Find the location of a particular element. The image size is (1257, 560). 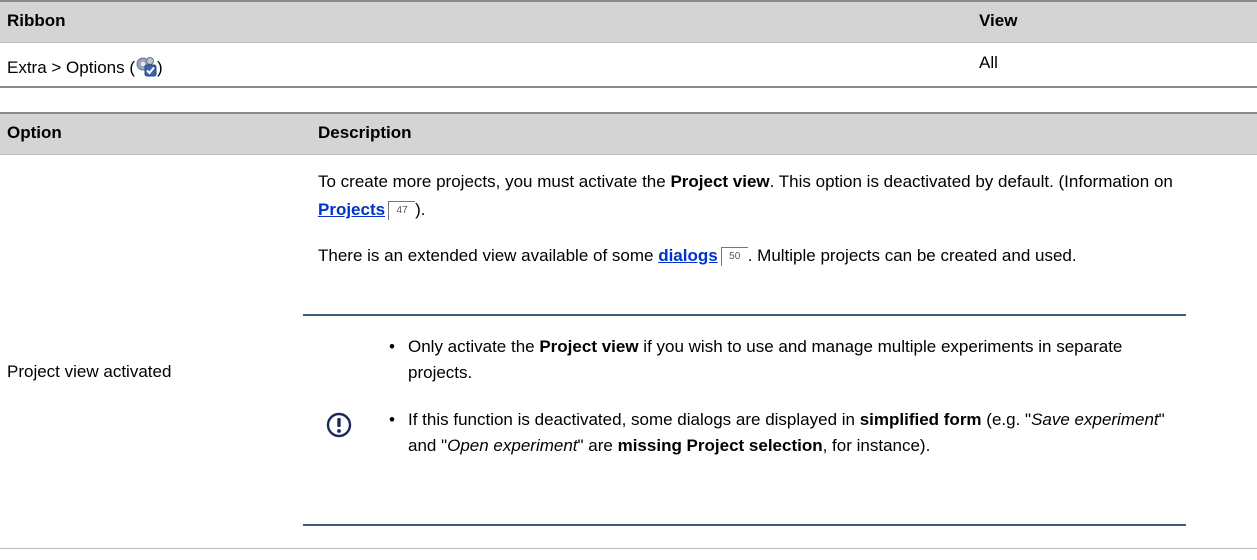

dialogs-link: dialogs is located at coordinates (688, 255).